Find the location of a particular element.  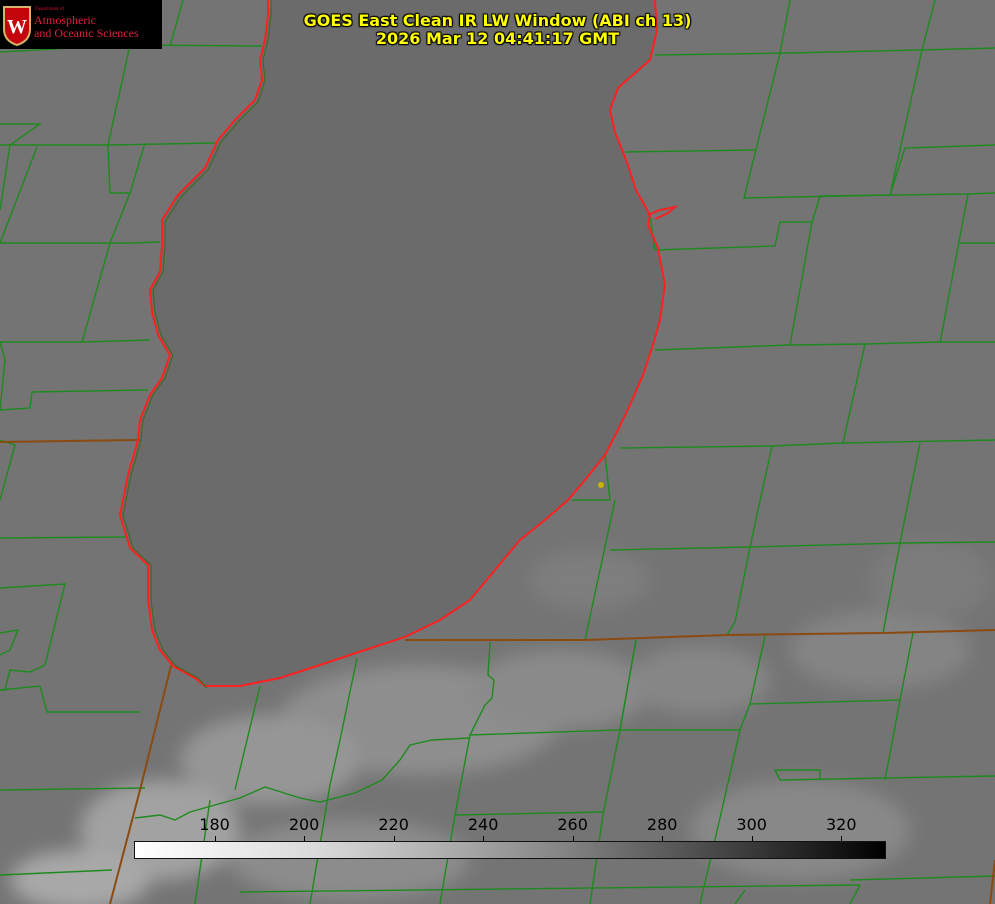

colorbar-tick-label: 200 is located at coordinates (304, 824).